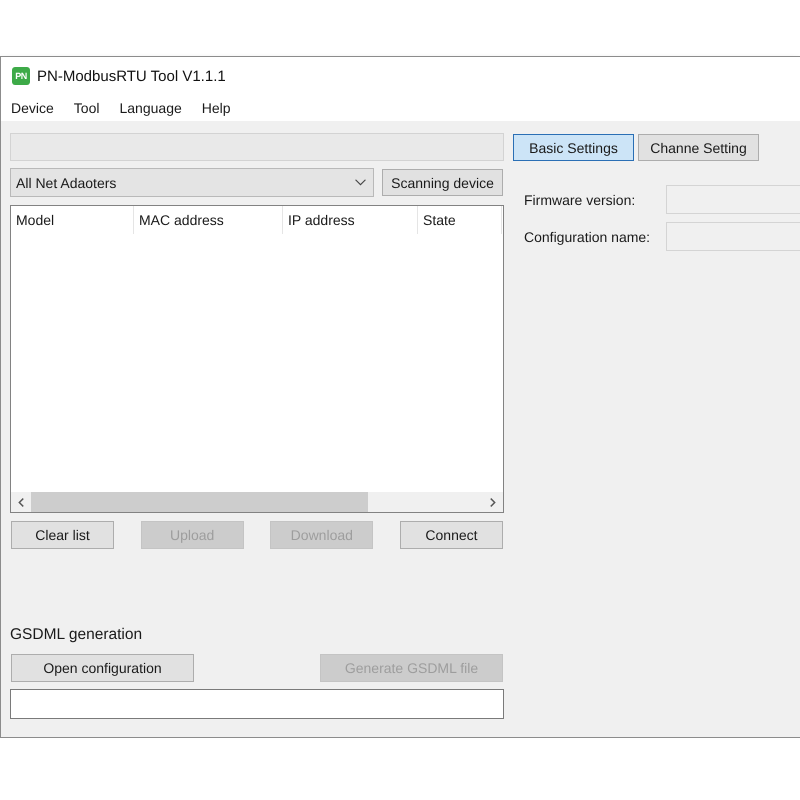  Describe the element at coordinates (360, 182) in the screenshot. I see `chevron-down-icon` at that location.